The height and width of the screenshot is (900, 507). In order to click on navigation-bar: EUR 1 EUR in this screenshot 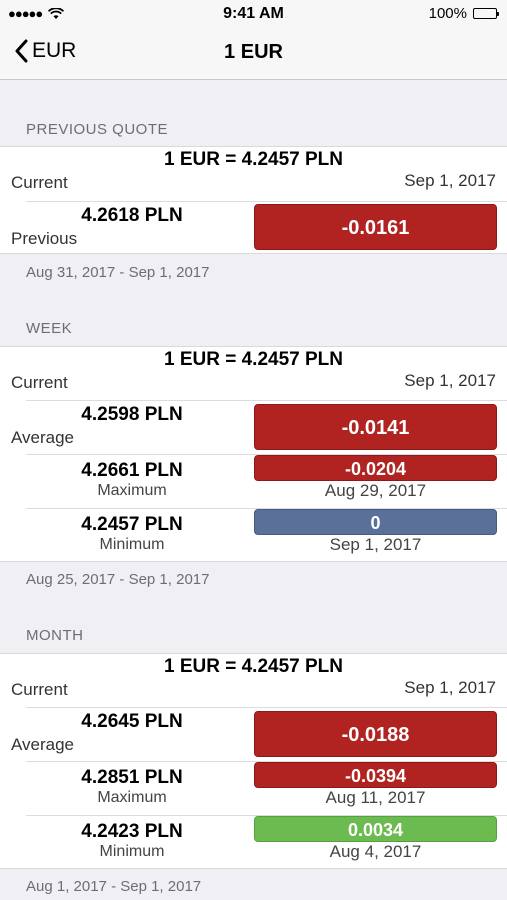, I will do `click(253, 54)`.